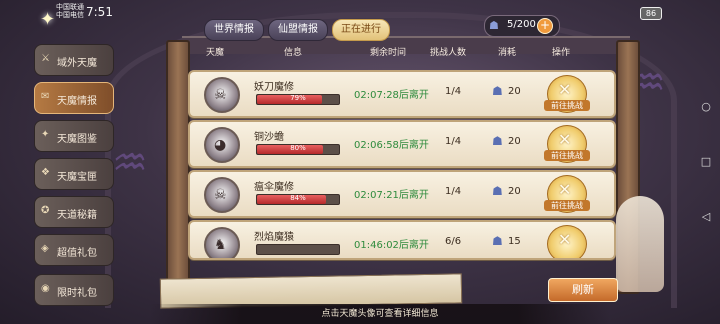 The width and height of the screenshot is (720, 324). What do you see at coordinates (45, 248) in the screenshot?
I see `gift-icon: ◈` at bounding box center [45, 248].